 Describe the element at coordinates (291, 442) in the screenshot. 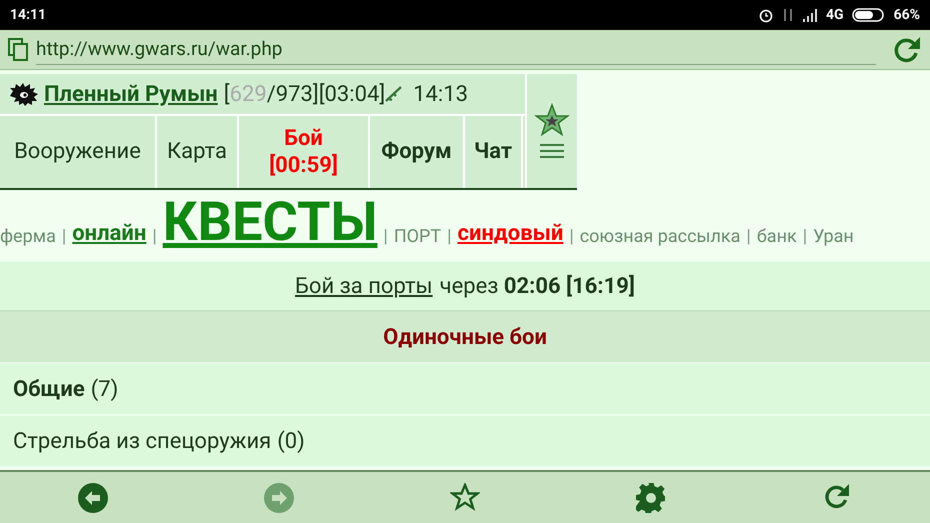

I see `category-count: (0)` at that location.